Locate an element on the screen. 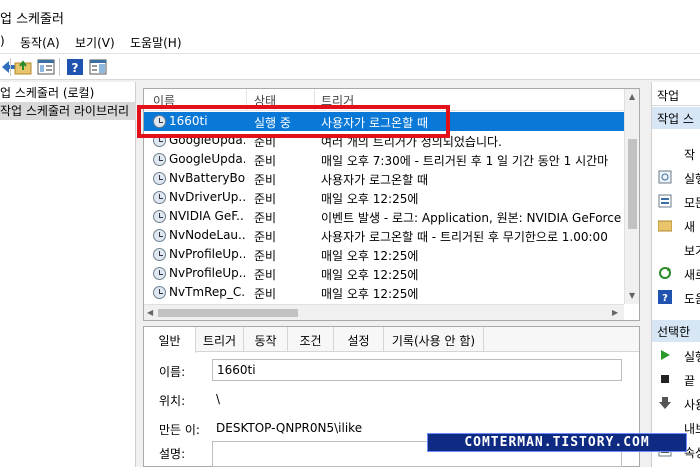  menu-help: 도움말(H) is located at coordinates (156, 42).